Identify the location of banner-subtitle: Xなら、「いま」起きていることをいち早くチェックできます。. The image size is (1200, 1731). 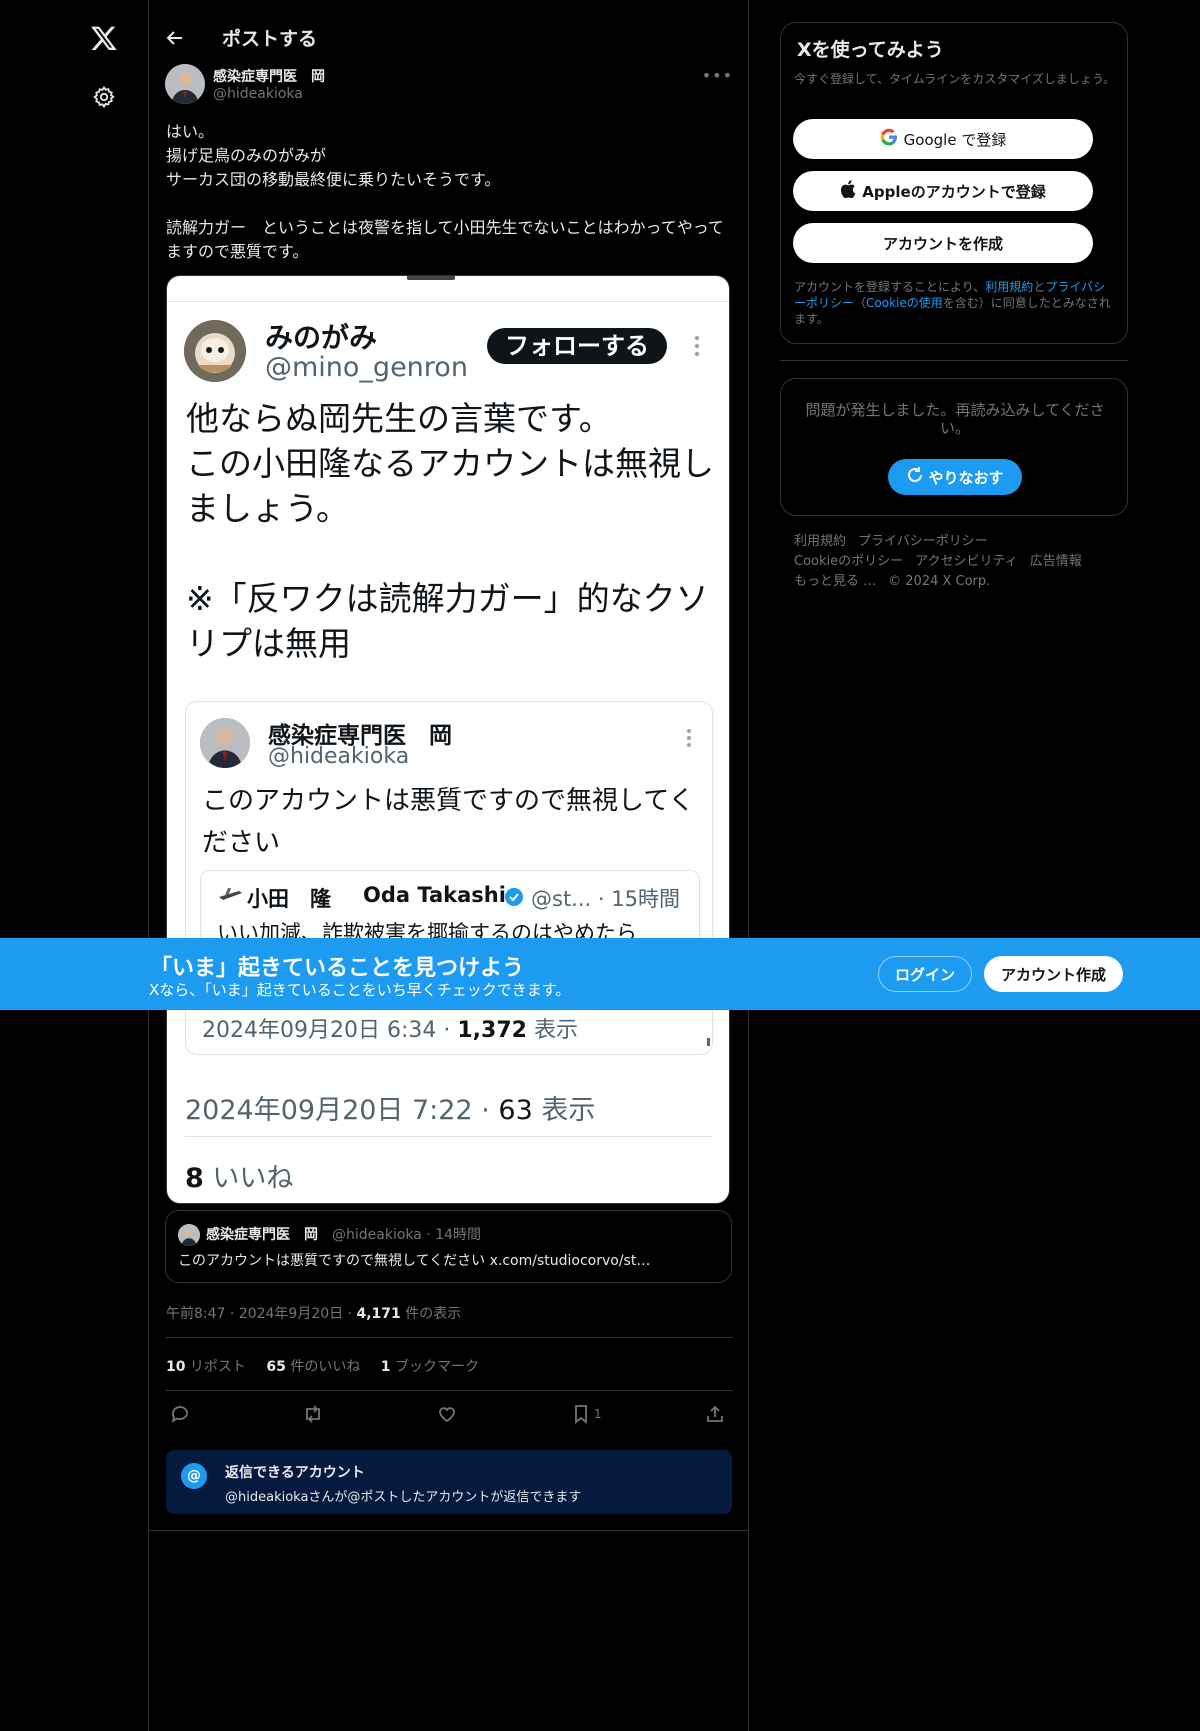
(360, 990).